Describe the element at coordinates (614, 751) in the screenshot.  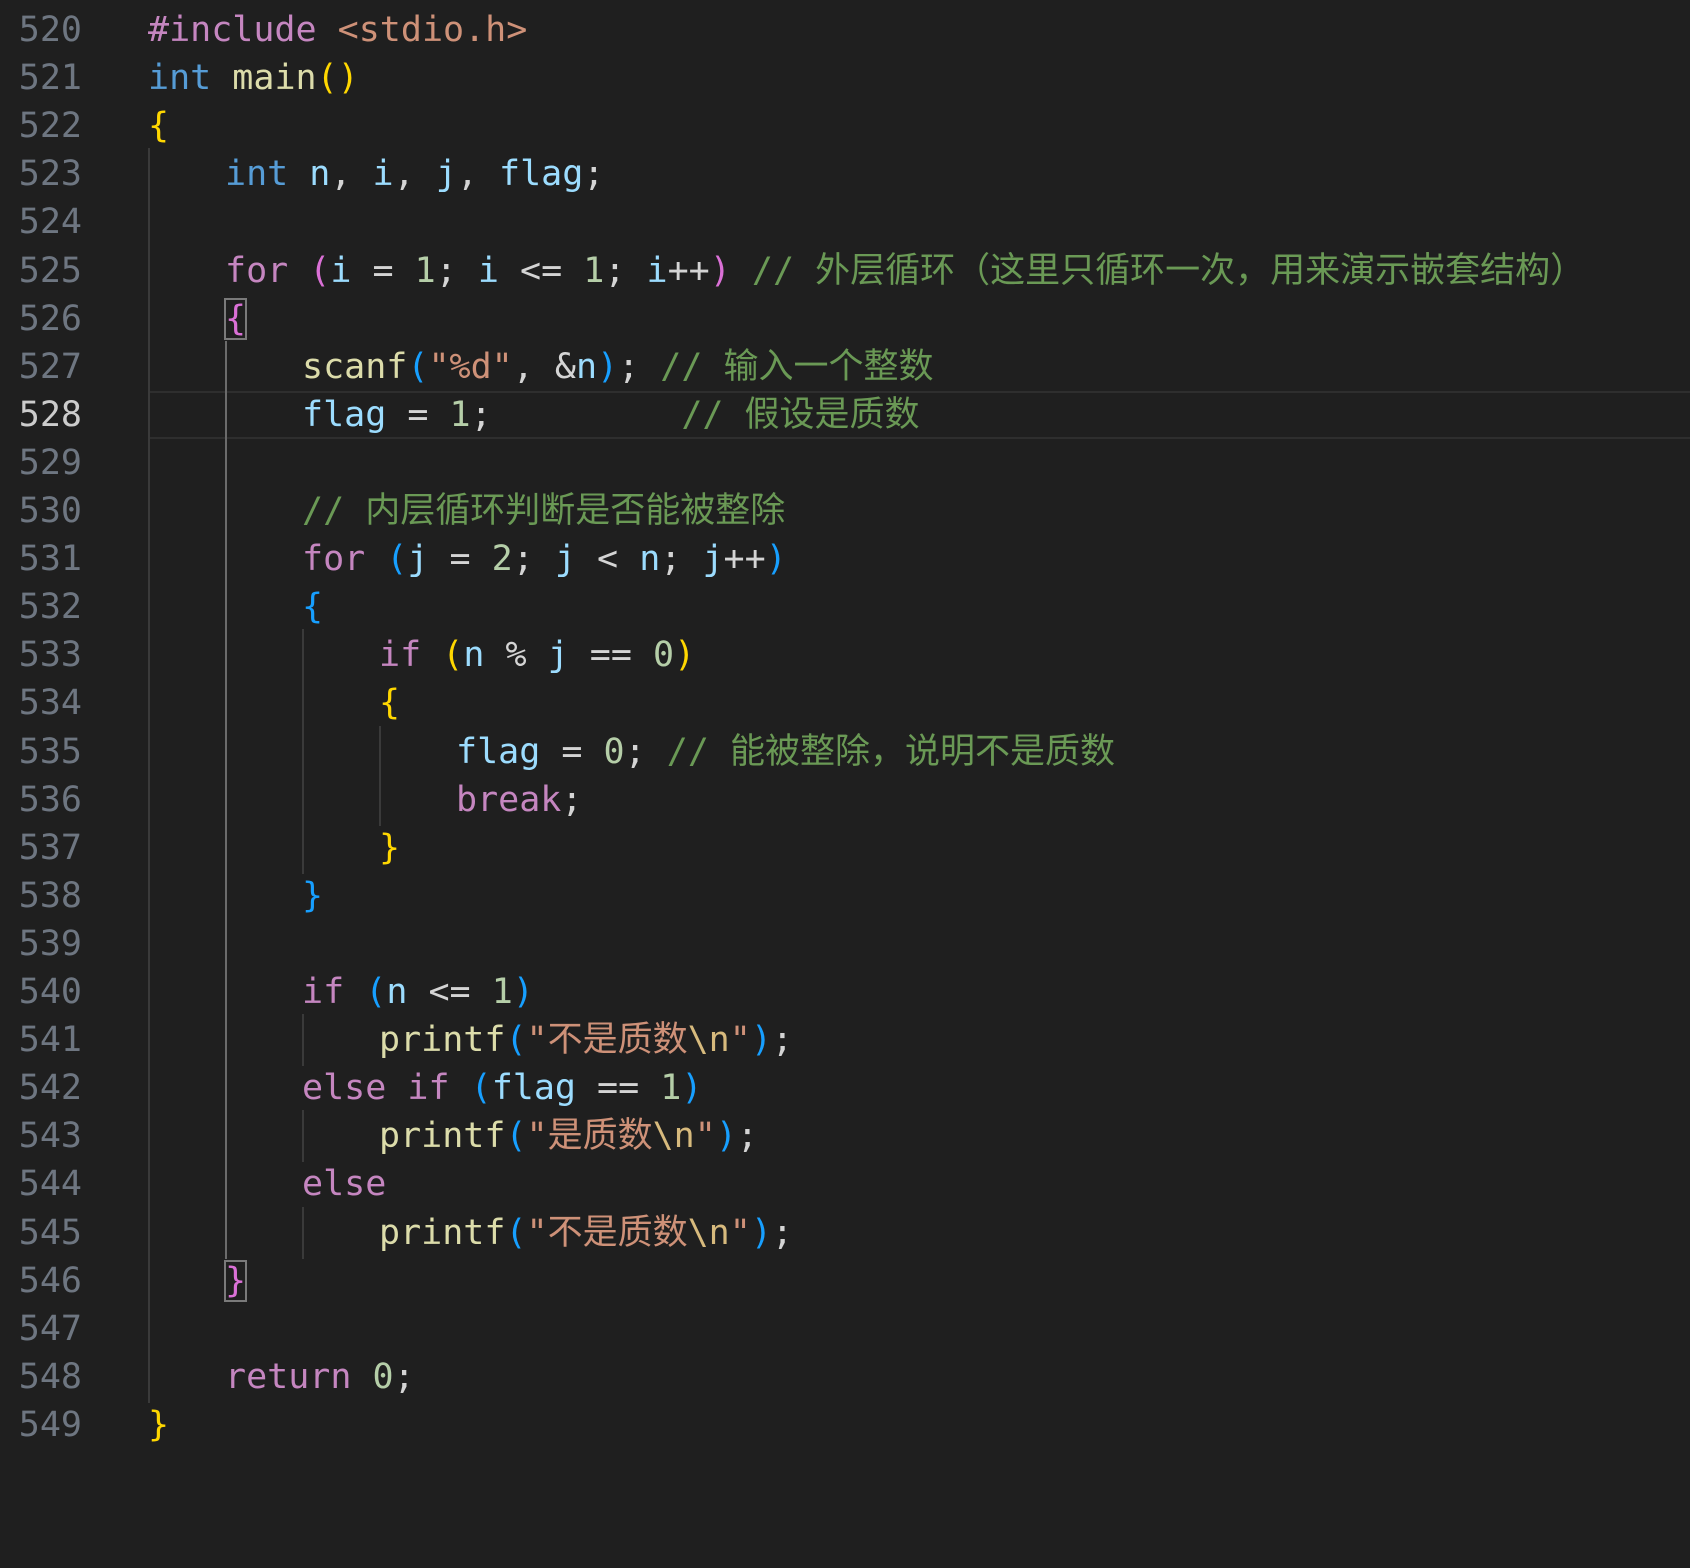
I see `code-token: 0` at that location.